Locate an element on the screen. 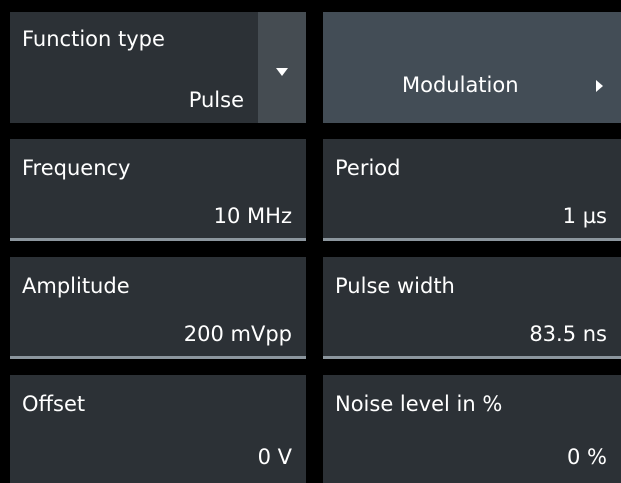 This screenshot has width=621, height=483. amplitude-value: 200 mVpp is located at coordinates (237, 334).